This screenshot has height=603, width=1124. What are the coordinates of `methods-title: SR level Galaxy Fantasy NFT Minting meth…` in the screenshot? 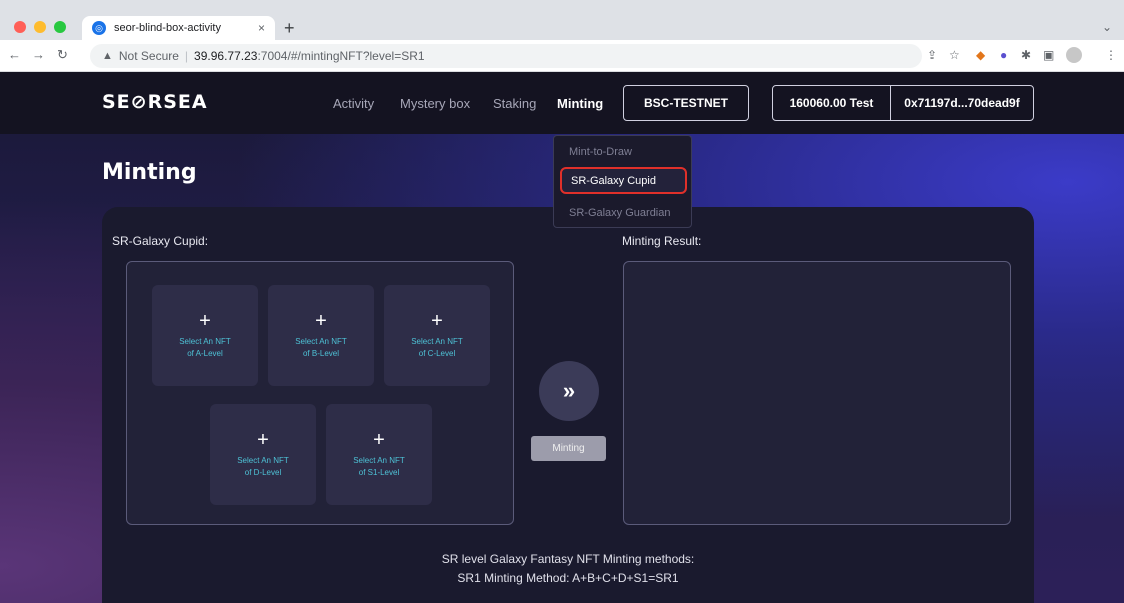 It's located at (568, 559).